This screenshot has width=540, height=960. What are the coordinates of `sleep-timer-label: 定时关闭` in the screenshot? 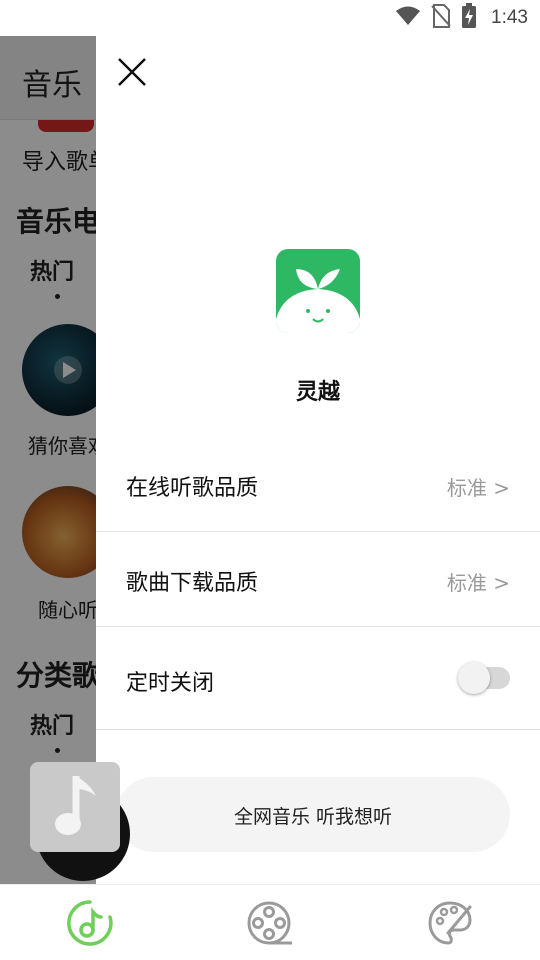 It's located at (170, 683).